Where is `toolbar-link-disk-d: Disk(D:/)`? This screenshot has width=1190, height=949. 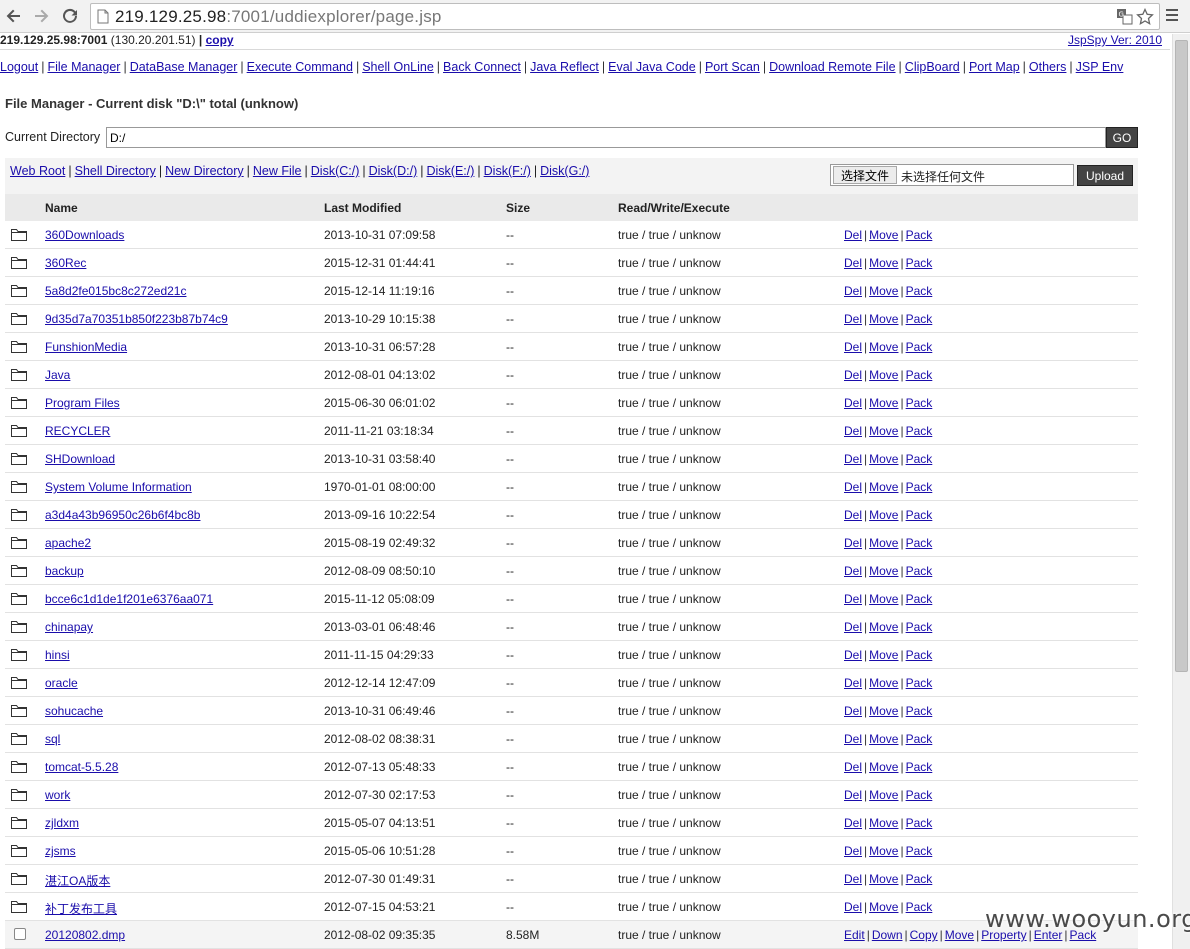
toolbar-link-disk-d: Disk(D:/) is located at coordinates (393, 171).